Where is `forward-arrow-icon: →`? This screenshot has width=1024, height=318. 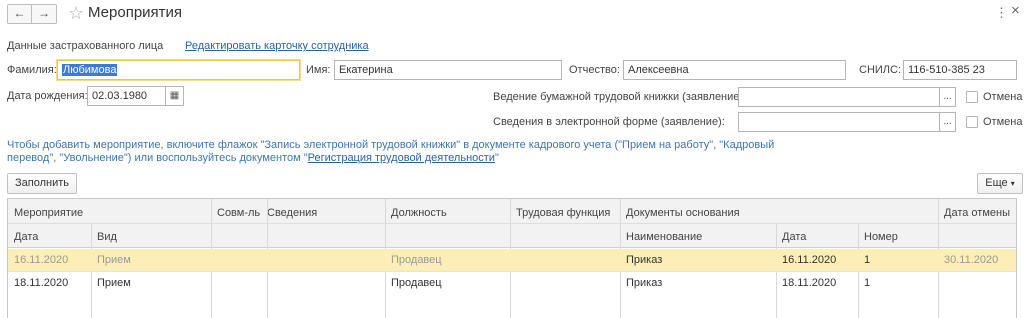
forward-arrow-icon: → is located at coordinates (44, 13).